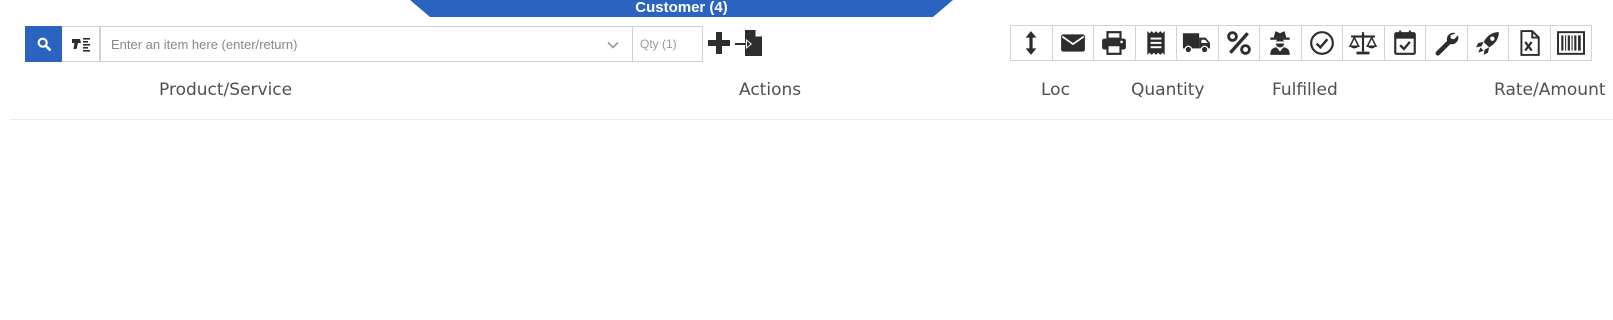 Image resolution: width=1613 pixels, height=320 pixels. Describe the element at coordinates (1550, 90) in the screenshot. I see `column-header-rate-amount: Rate/Amount` at that location.